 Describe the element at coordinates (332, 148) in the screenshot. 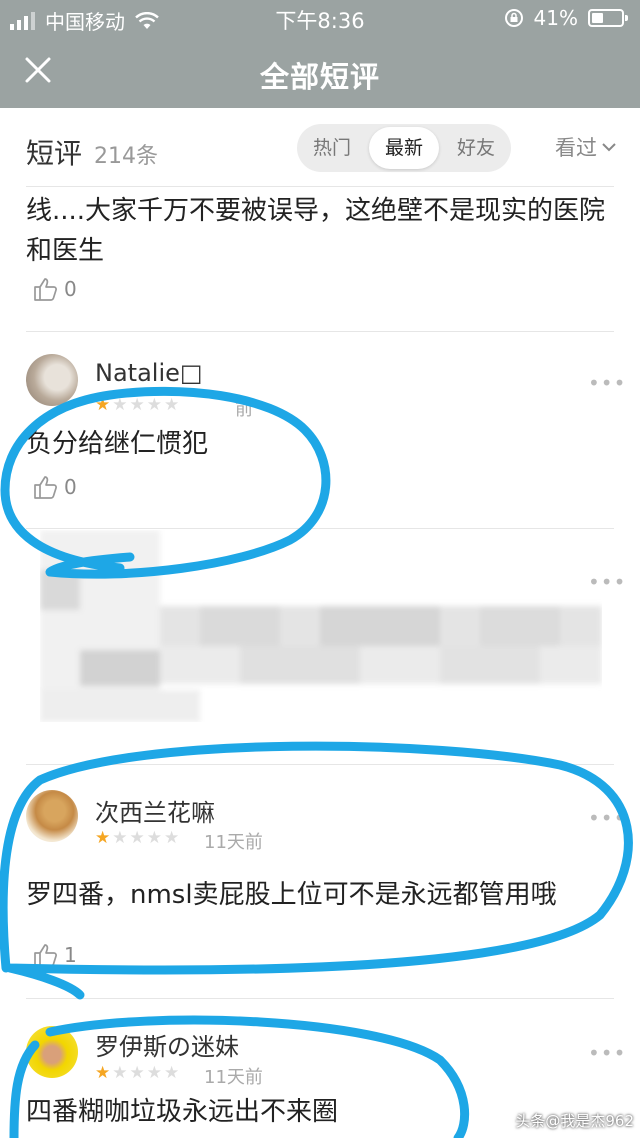

I see `tab-hot: 热门` at that location.